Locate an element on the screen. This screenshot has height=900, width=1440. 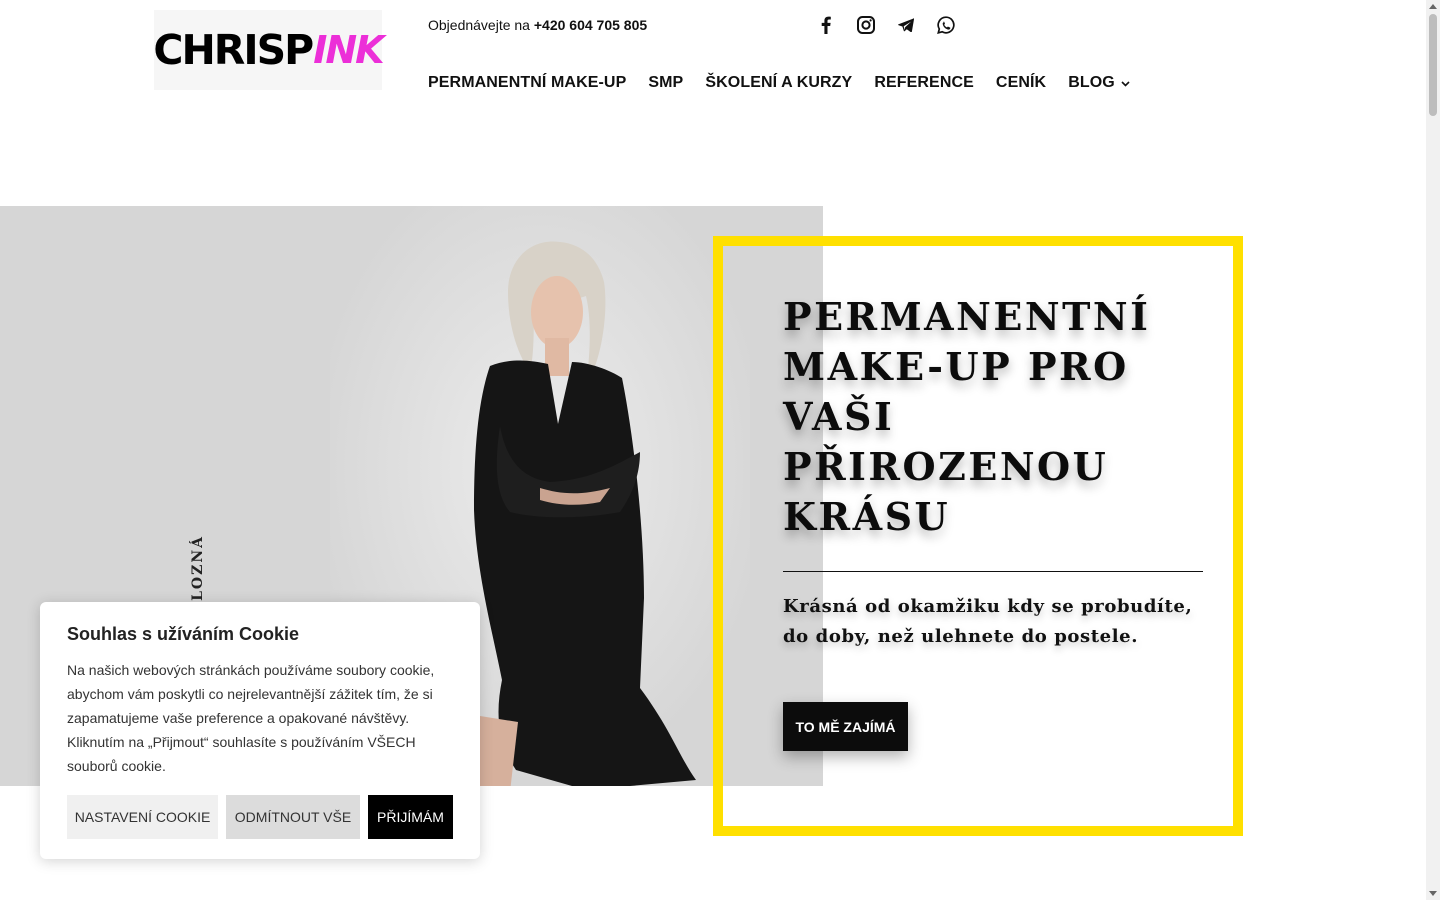
nav-item-skoleni-a-kurzy: ŠKOLENÍ A KURZY is located at coordinates (778, 83).